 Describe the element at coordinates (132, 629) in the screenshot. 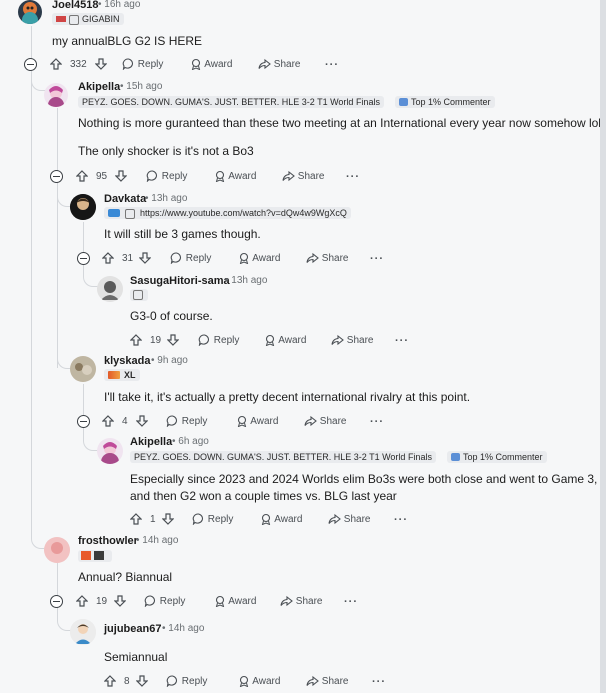

I see `username: jujubean67` at that location.